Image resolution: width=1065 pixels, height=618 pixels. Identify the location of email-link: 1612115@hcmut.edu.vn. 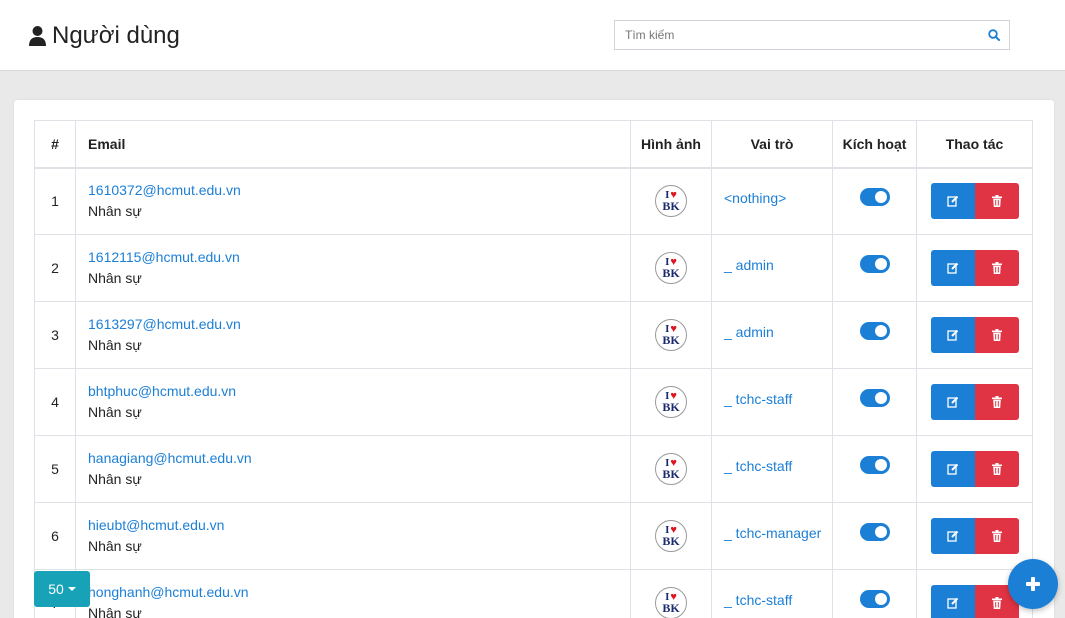
(359, 257).